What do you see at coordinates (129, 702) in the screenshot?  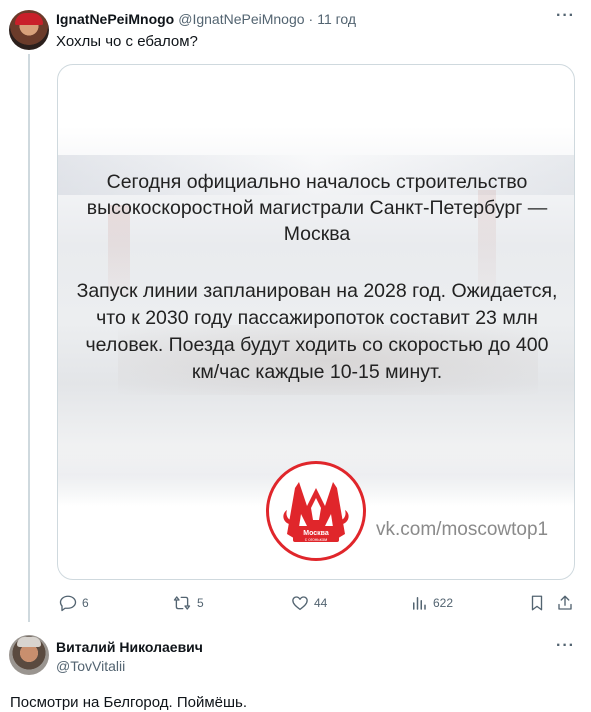 I see `tweet-text: Посмотри на Белгород. Поймёшь.` at bounding box center [129, 702].